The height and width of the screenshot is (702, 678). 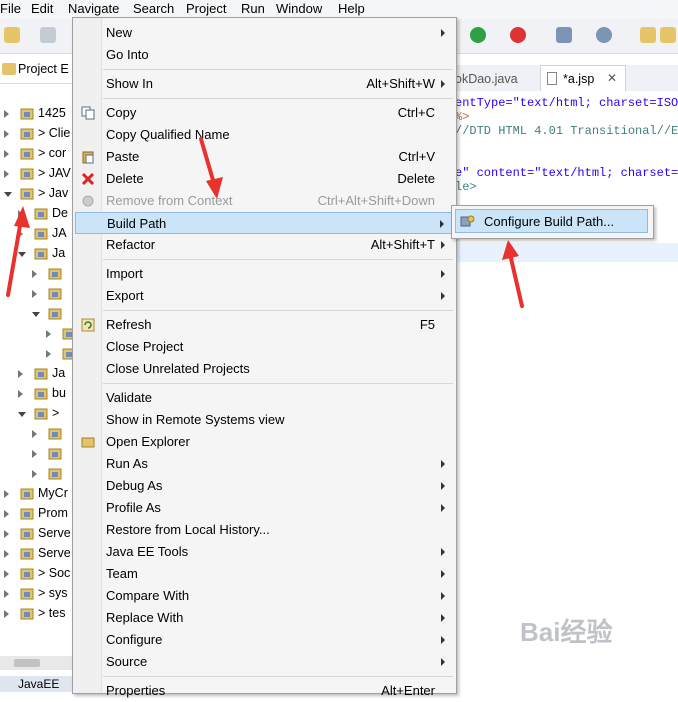 I want to click on menu-item-copy-qualified-name: Copy Qualified Name, so click(x=264, y=135).